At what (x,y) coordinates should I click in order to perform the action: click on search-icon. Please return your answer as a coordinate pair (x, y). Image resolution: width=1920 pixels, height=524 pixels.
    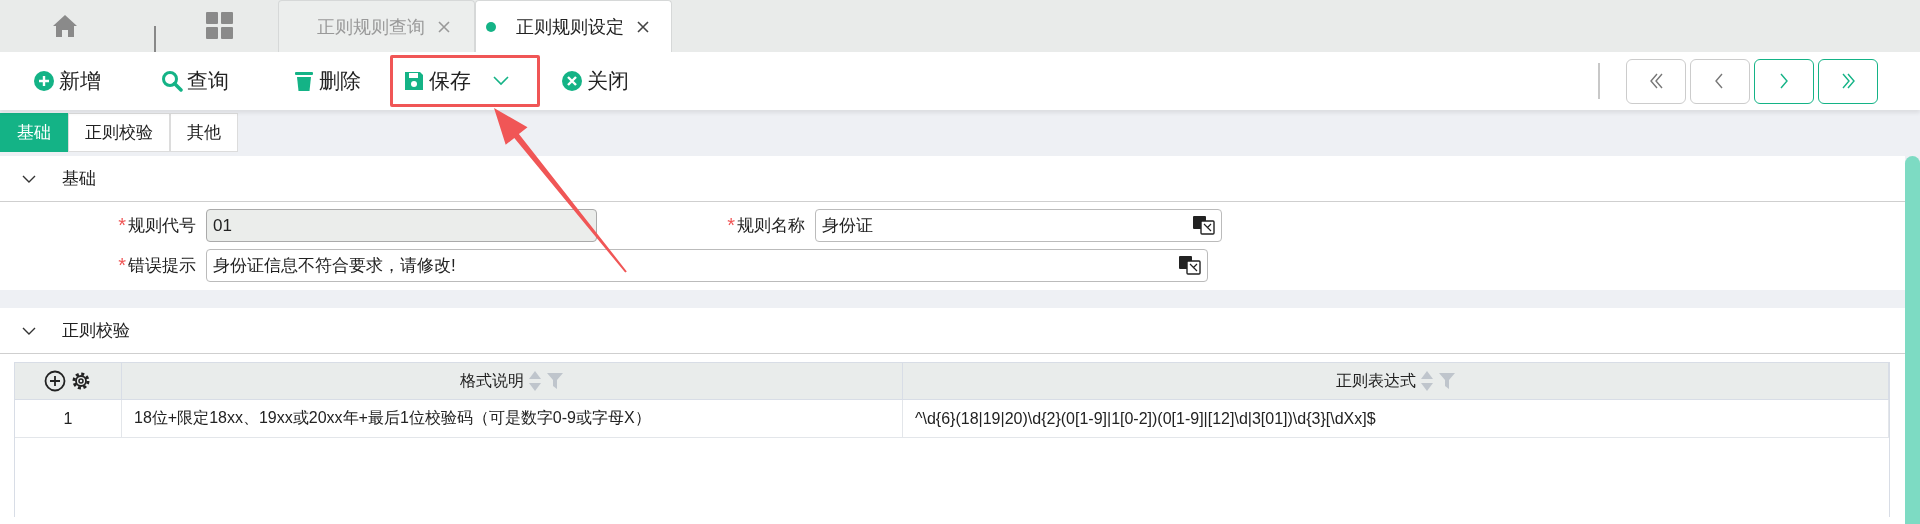
    Looking at the image, I should click on (172, 81).